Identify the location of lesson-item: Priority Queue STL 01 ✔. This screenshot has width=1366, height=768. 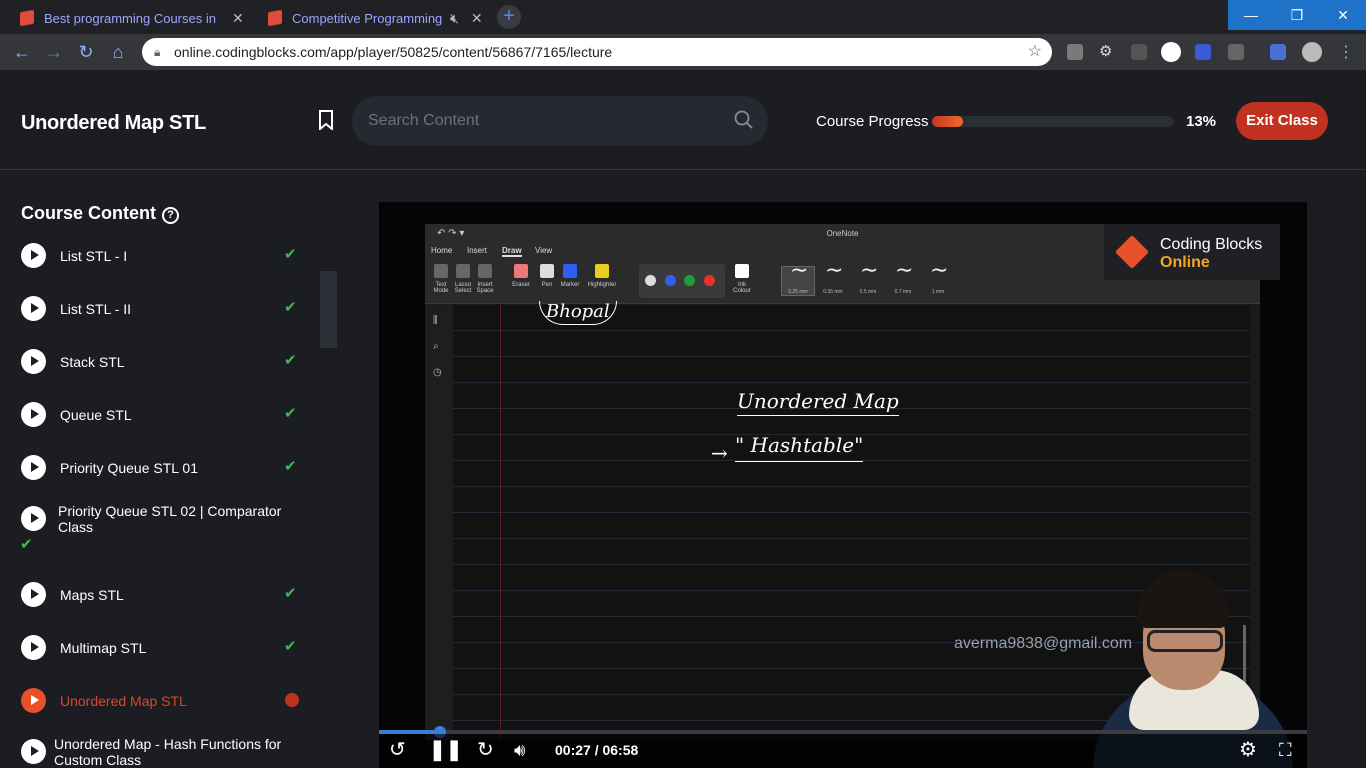
(160, 467).